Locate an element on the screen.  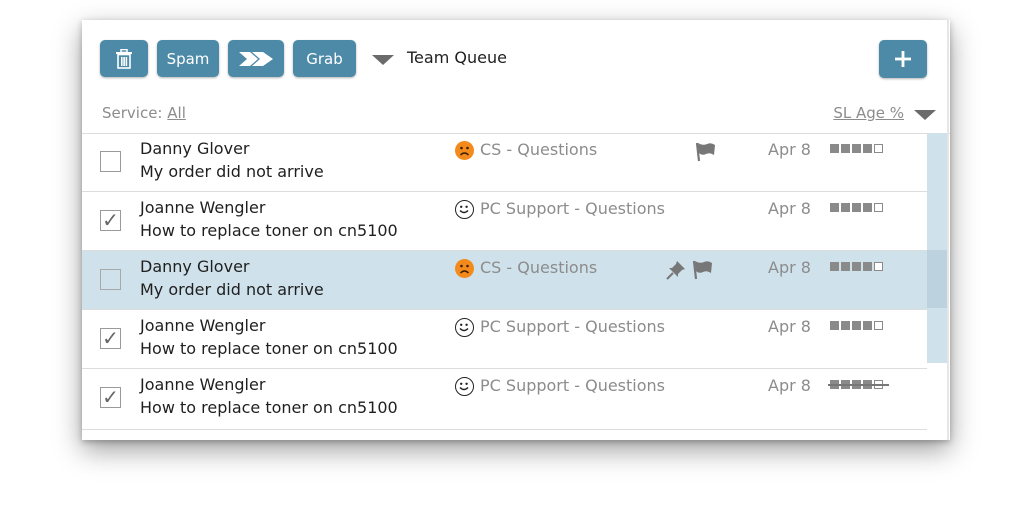
service-filter-value: All is located at coordinates (176, 113).